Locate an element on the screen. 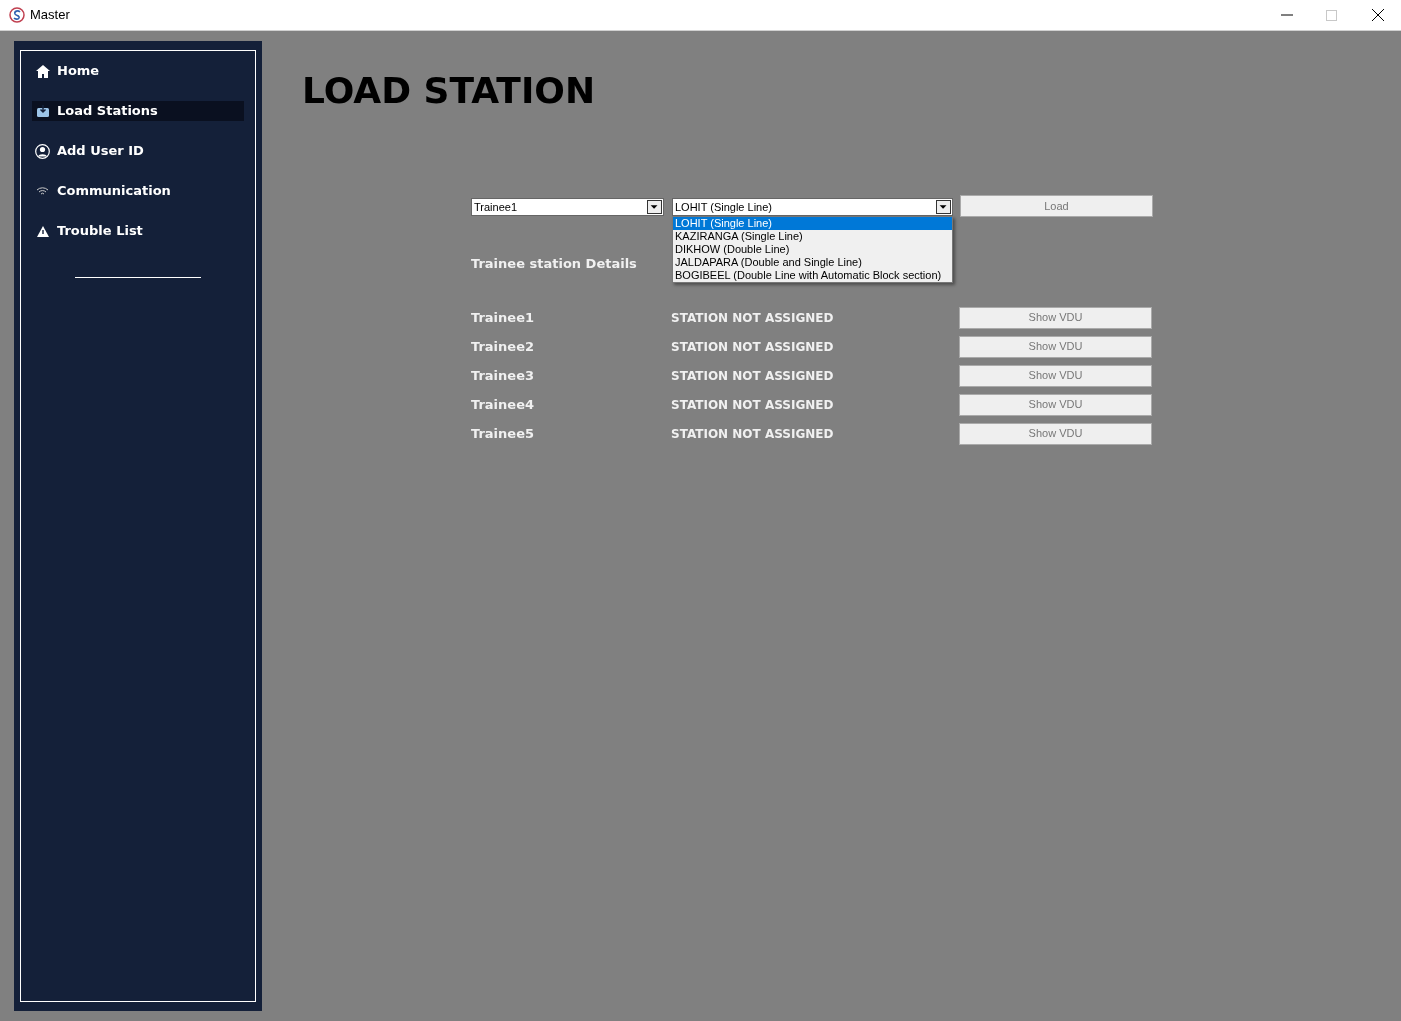 The height and width of the screenshot is (1021, 1401). trainee-name: Trainee2 is located at coordinates (503, 346).